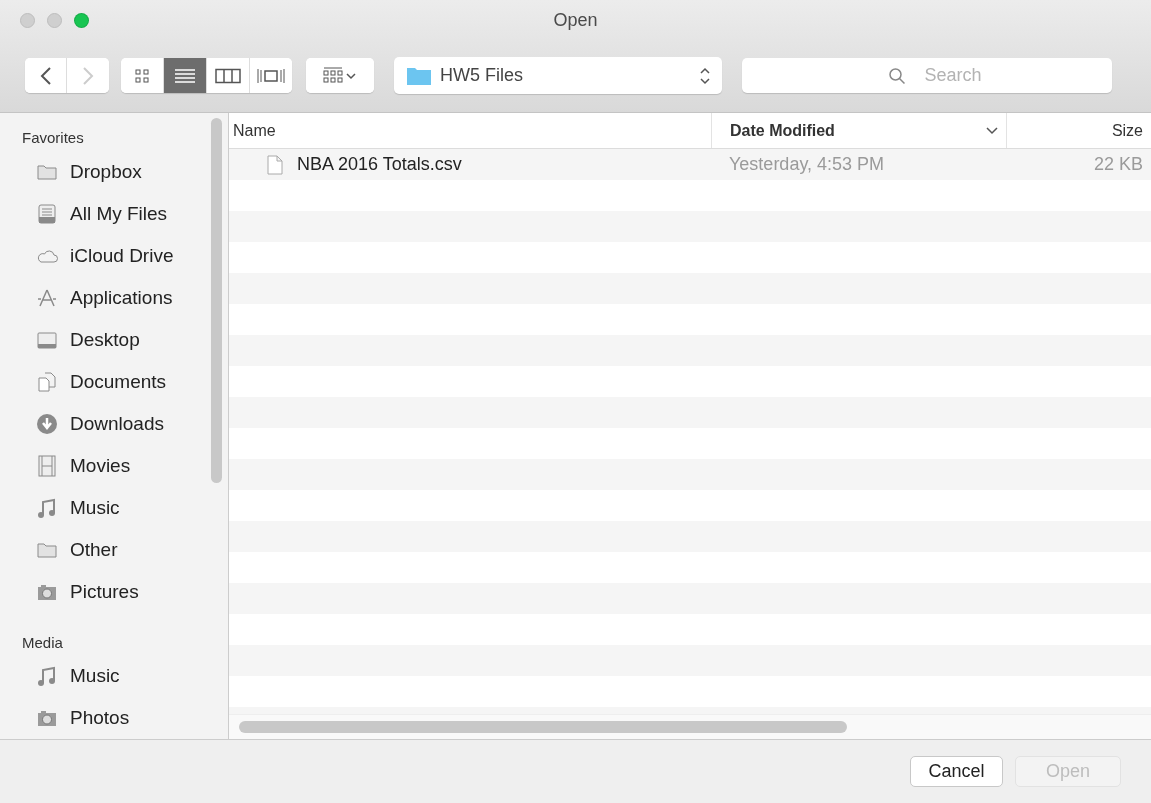 Image resolution: width=1151 pixels, height=803 pixels. I want to click on column-header: Size, so click(1078, 130).